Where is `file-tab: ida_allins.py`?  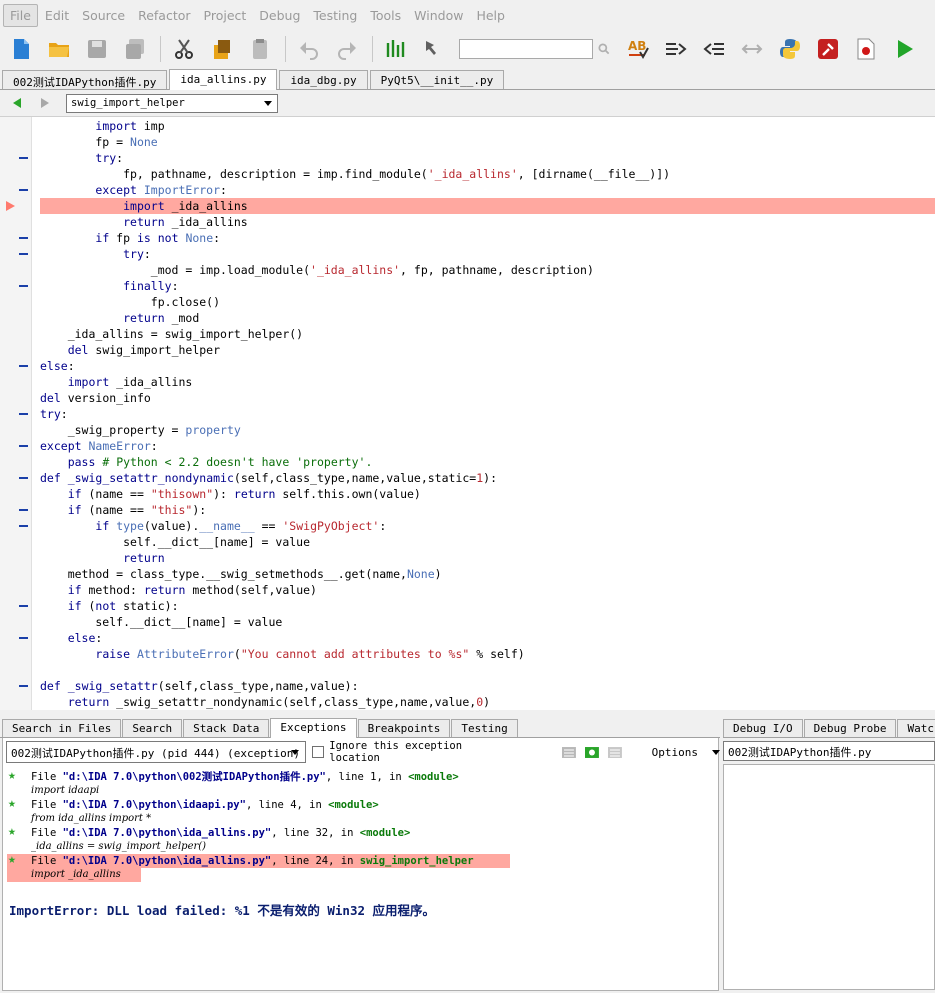
file-tab: ida_allins.py is located at coordinates (223, 79).